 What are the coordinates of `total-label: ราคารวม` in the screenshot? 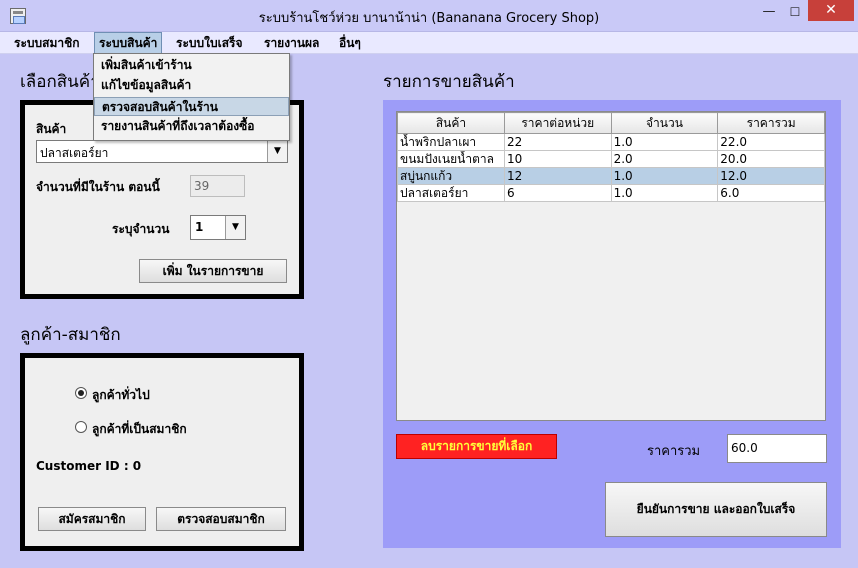 It's located at (674, 451).